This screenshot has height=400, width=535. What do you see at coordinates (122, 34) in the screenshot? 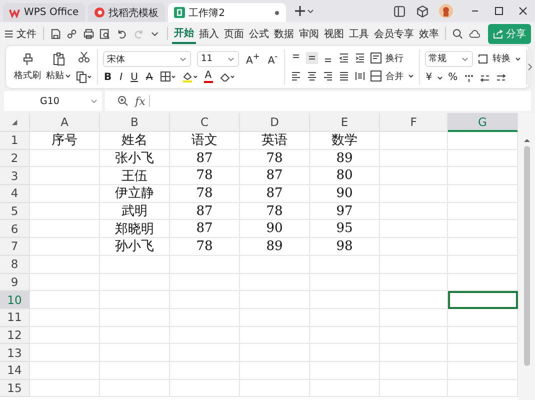
I see `undo-icon` at bounding box center [122, 34].